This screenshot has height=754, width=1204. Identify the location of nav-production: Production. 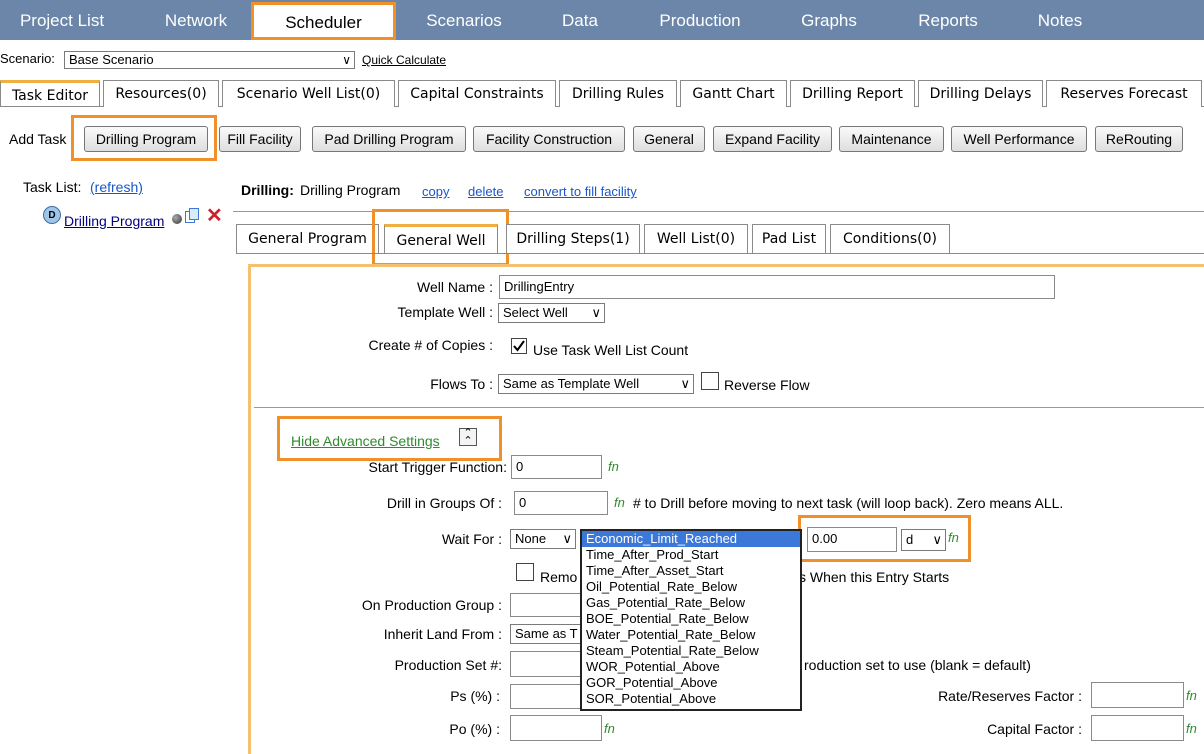
(700, 20).